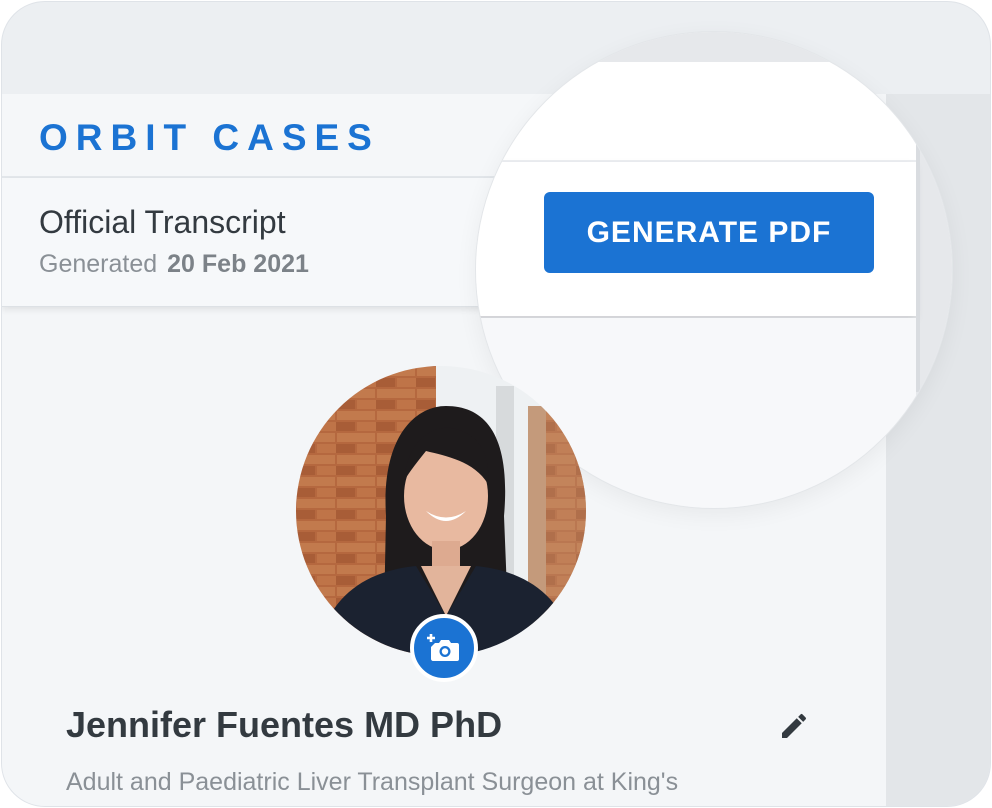 The image size is (992, 808). Describe the element at coordinates (284, 724) in the screenshot. I see `profile-name: Jennifer Fuentes MD PhD` at that location.